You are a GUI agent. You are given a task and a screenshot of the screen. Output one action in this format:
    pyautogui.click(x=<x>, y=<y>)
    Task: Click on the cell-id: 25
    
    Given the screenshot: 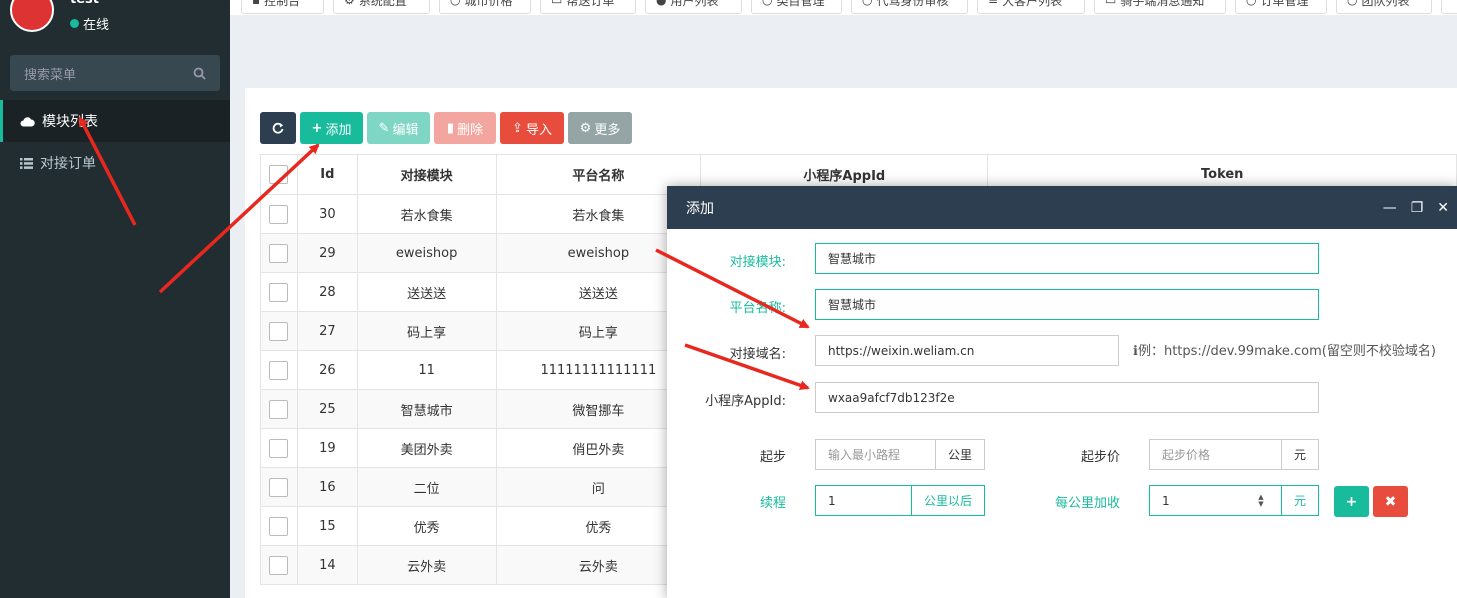 What is the action you would take?
    pyautogui.click(x=327, y=409)
    